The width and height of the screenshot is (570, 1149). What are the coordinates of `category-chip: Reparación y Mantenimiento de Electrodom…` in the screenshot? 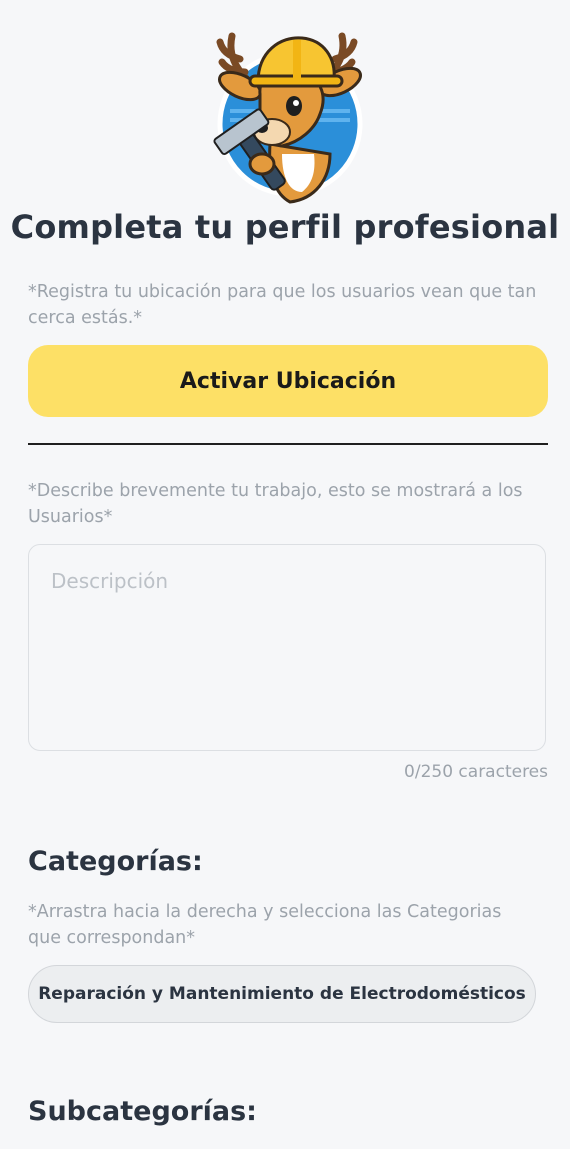 It's located at (282, 994).